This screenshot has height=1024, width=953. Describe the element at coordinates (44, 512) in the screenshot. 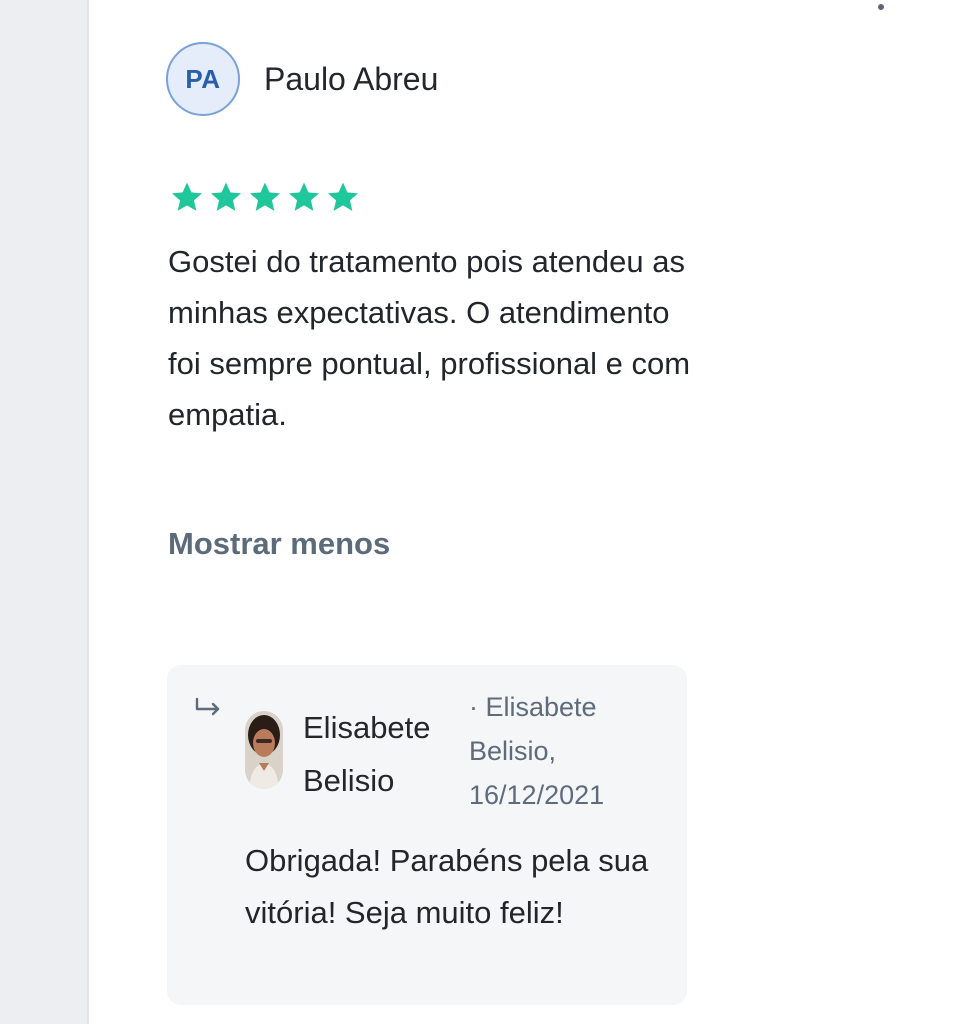

I see `left-gutter` at that location.